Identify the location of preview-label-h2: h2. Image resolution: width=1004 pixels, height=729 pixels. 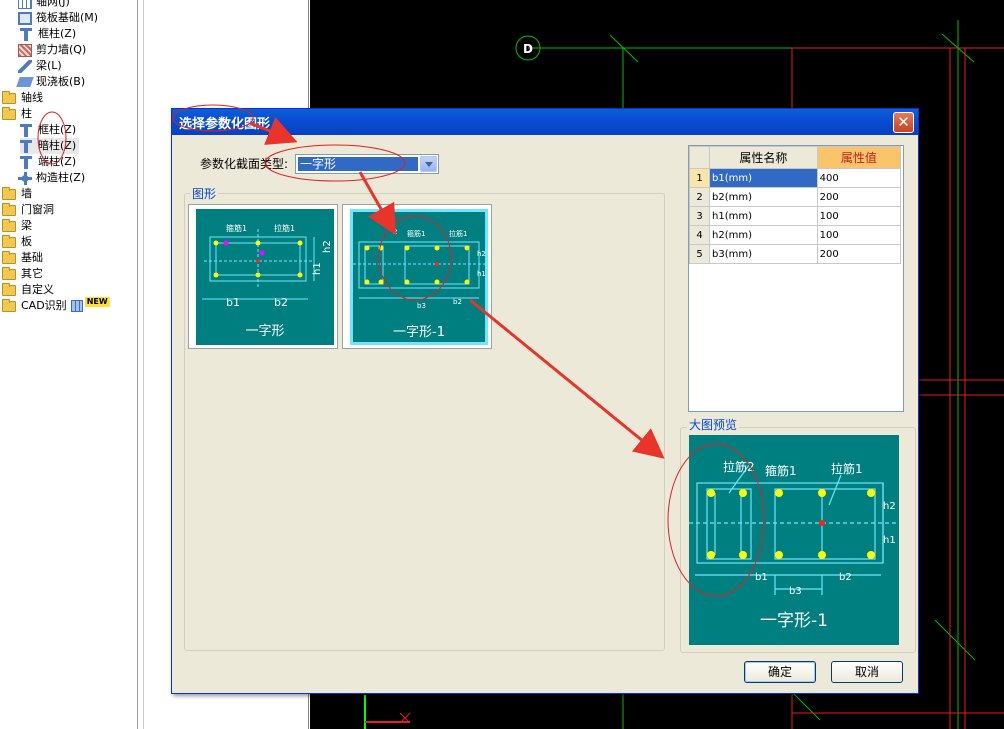
(889, 506).